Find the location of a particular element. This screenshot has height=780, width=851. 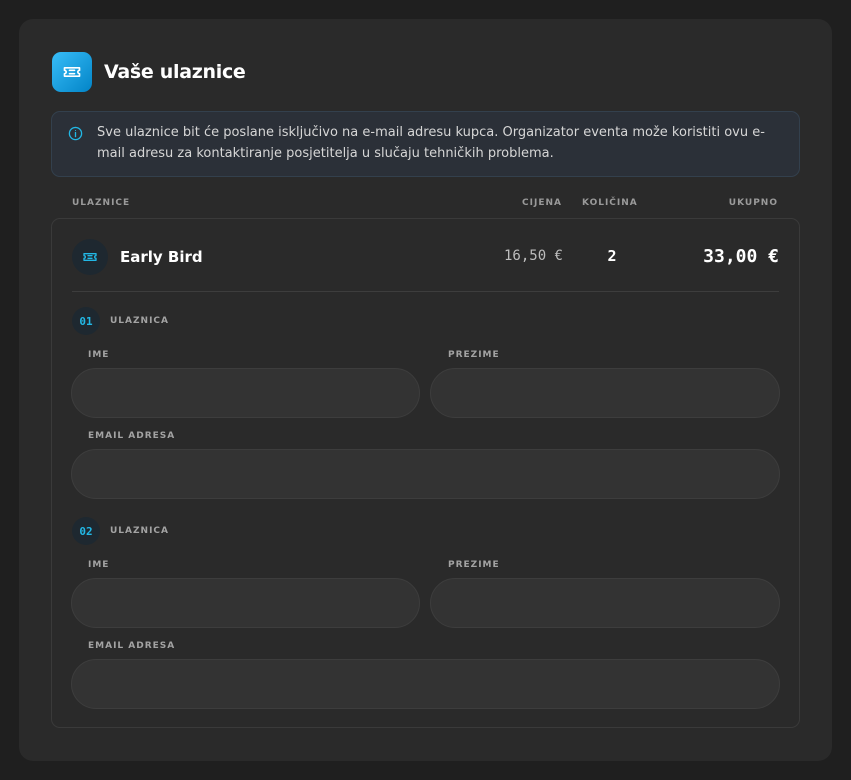

ticket-icon is located at coordinates (72, 72).